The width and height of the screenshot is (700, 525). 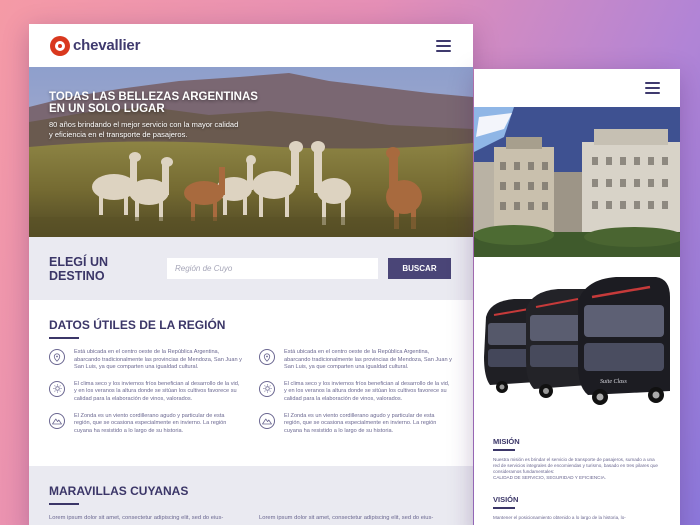 I want to click on search-label: ELEGÍ UN DESTINO, so click(x=79, y=268).